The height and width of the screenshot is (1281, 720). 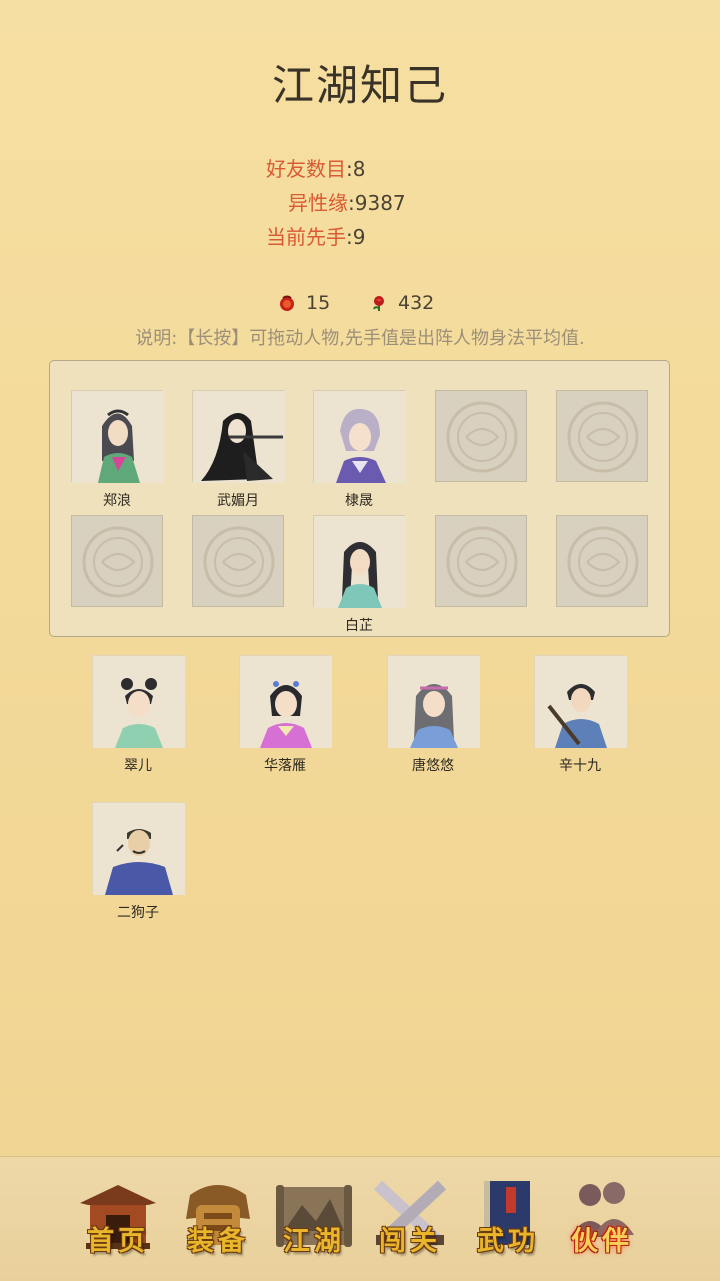 I want to click on character-name: 白芷, so click(x=359, y=626).